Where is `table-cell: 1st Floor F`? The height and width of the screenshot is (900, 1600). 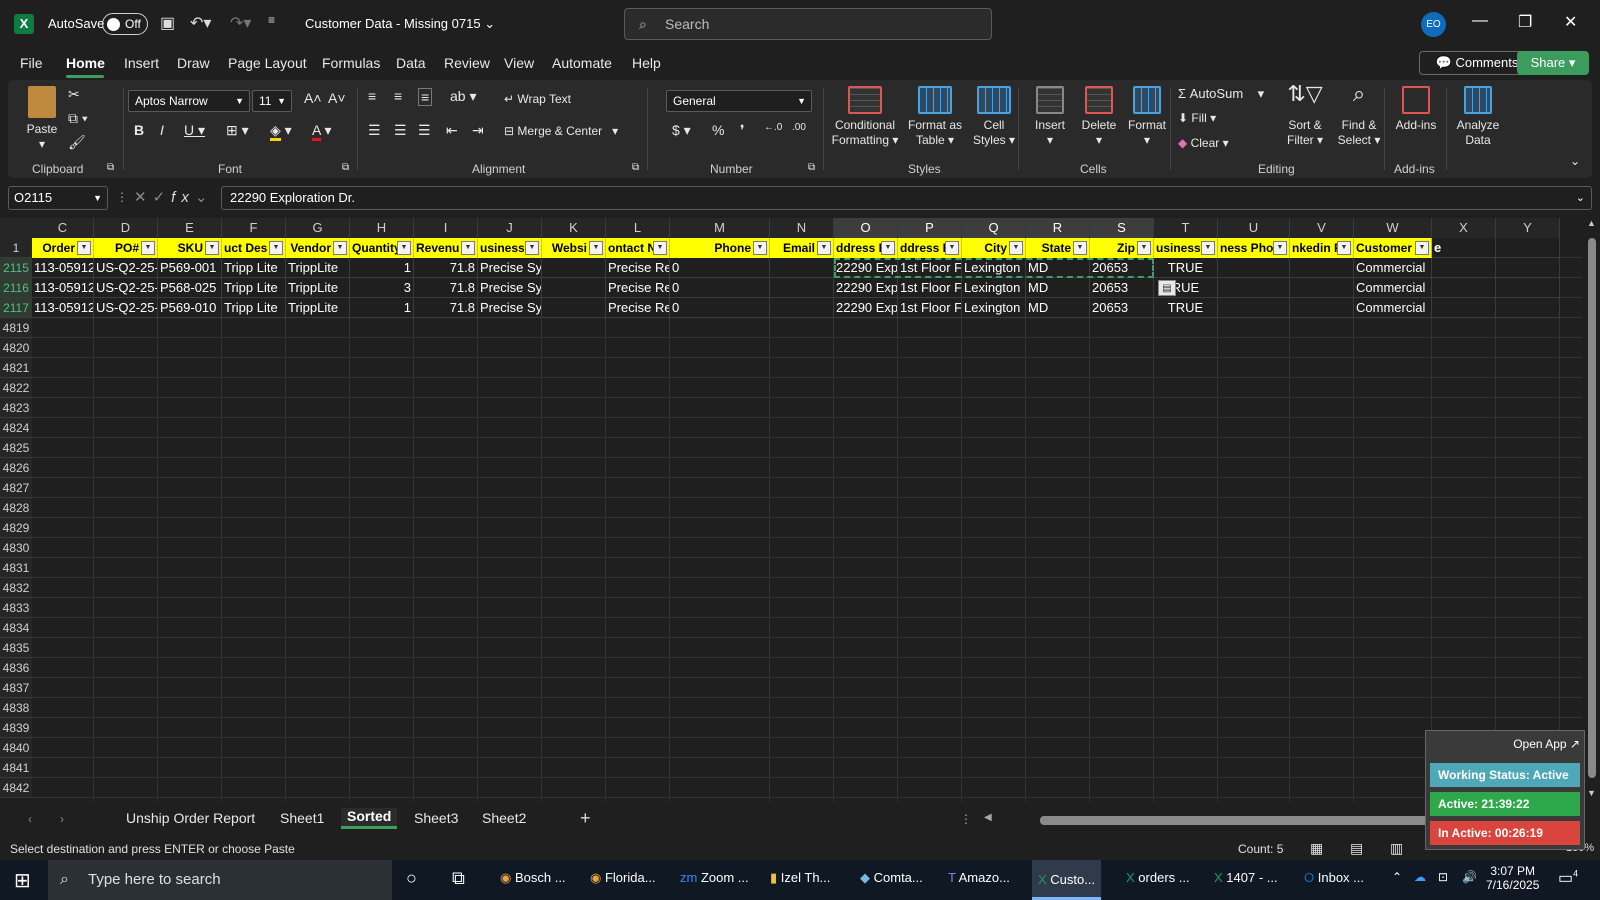
table-cell: 1st Floor F is located at coordinates (930, 268).